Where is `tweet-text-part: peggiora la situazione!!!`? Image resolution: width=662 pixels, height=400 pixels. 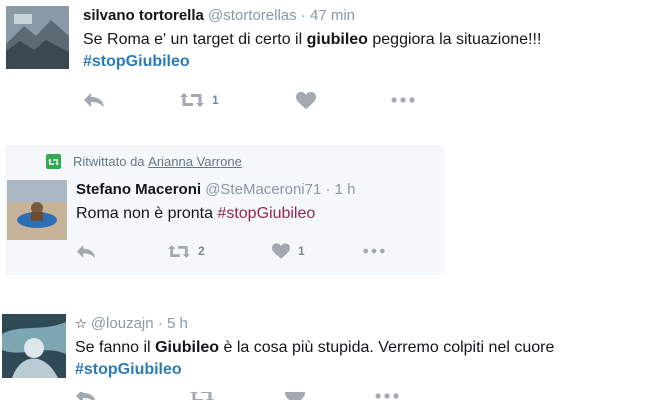
tweet-text-part: peggiora la situazione!!! is located at coordinates (454, 39).